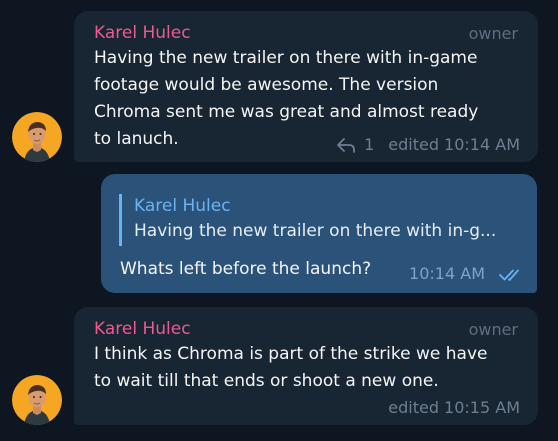 The width and height of the screenshot is (558, 441). What do you see at coordinates (182, 206) in the screenshot?
I see `quoted-sender: Karel Hulec` at bounding box center [182, 206].